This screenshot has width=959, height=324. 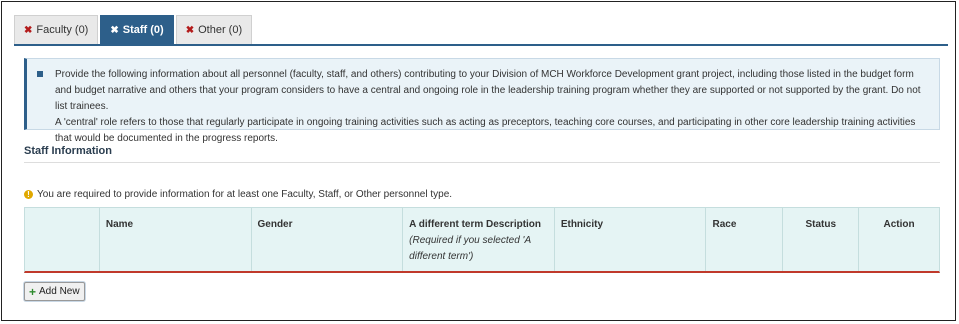 I want to click on add-new-label: Add New, so click(x=59, y=291).